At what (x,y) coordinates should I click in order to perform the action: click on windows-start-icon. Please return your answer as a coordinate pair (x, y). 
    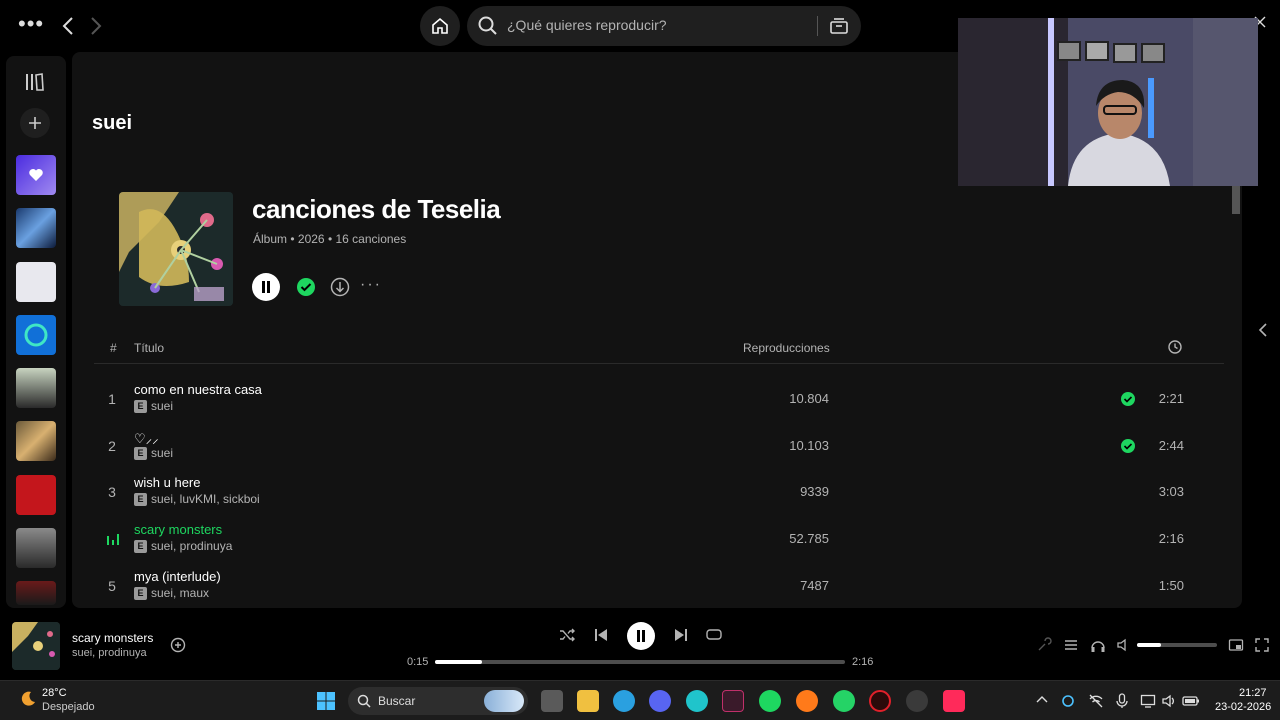
    Looking at the image, I should click on (326, 701).